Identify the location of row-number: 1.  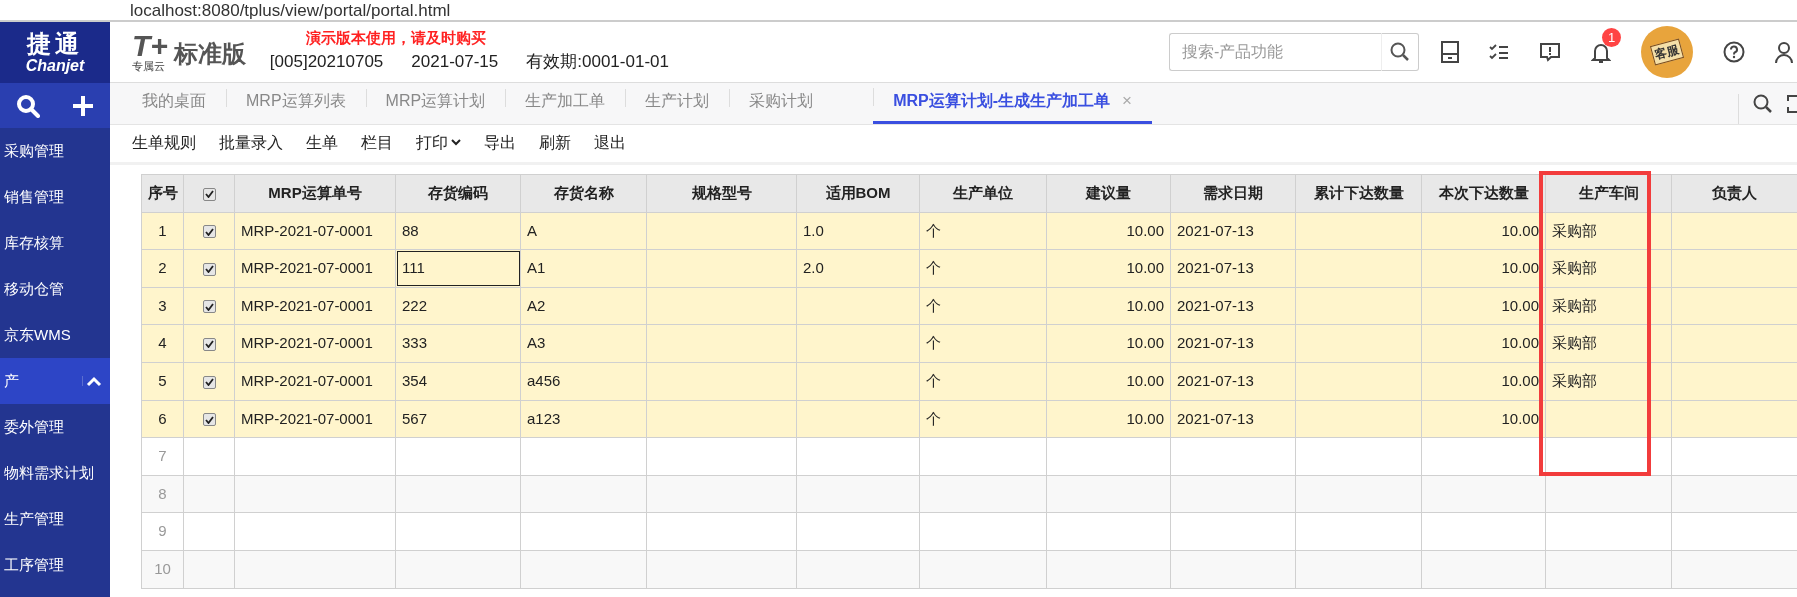
(162, 231).